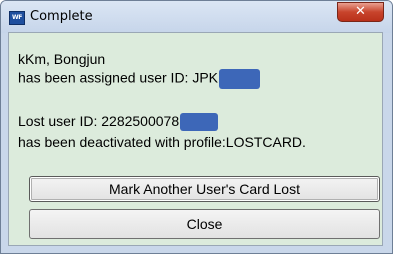  What do you see at coordinates (199, 122) in the screenshot?
I see `redacted-lost-id` at bounding box center [199, 122].